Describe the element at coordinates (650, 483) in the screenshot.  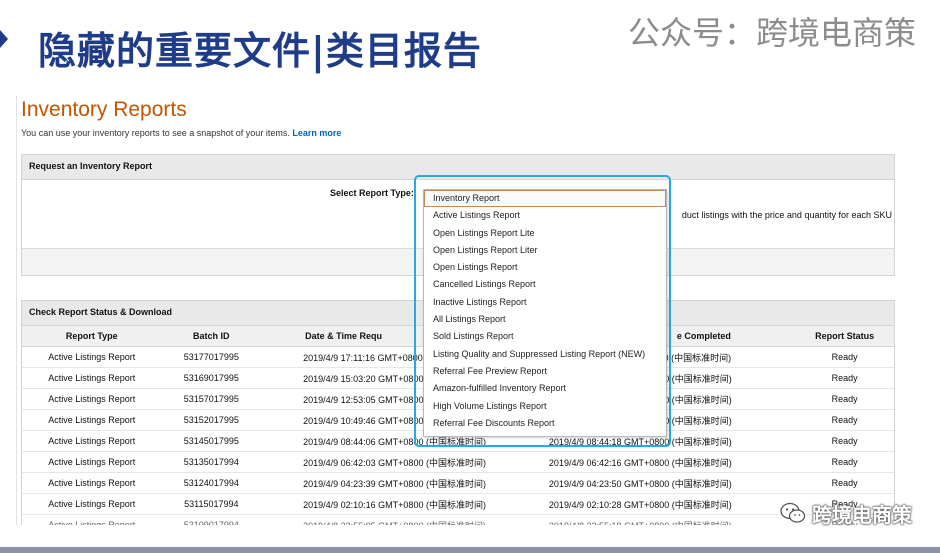
I see `date-completed-cell: 2019/4/9 04:23:50 GMT+0800 (中国标准时间)` at that location.